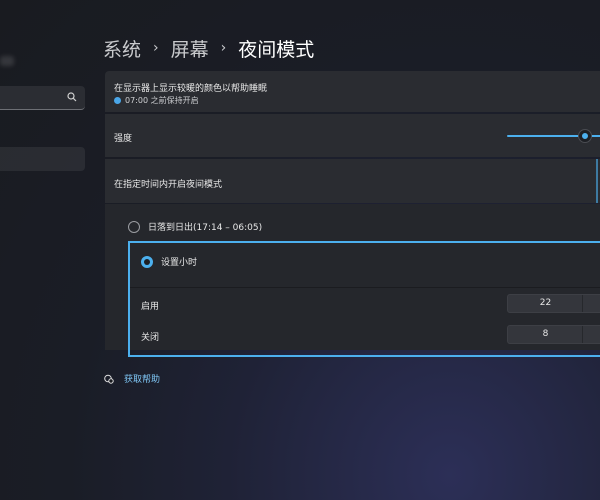  I want to click on schedule-night-light-card: 在指定时间内开启夜间模式, so click(352, 181).